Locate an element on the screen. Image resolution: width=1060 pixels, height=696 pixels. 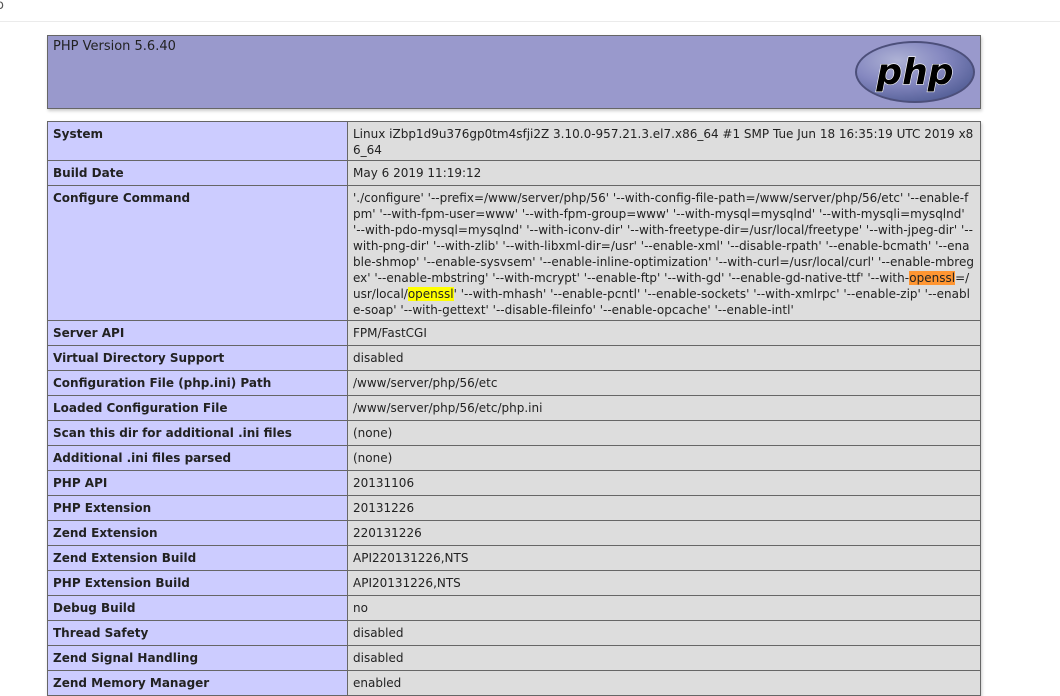
row-label: Build Date is located at coordinates (197, 173).